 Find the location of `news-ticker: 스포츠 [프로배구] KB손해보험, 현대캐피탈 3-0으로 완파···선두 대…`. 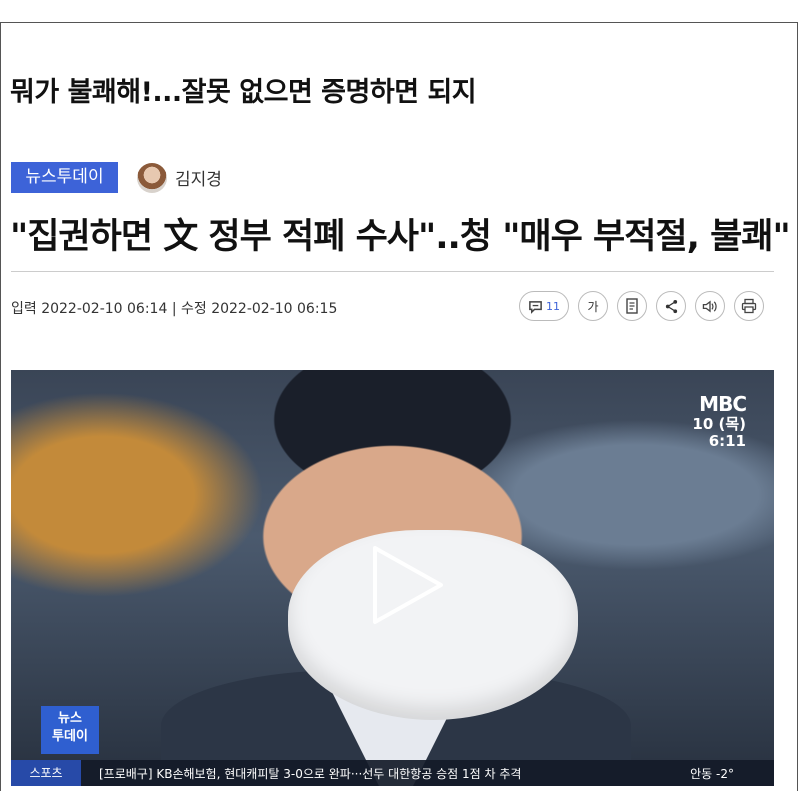

news-ticker: 스포츠 [프로배구] KB손해보험, 현대캐피탈 3-0으로 완파···선두 대… is located at coordinates (392, 773).